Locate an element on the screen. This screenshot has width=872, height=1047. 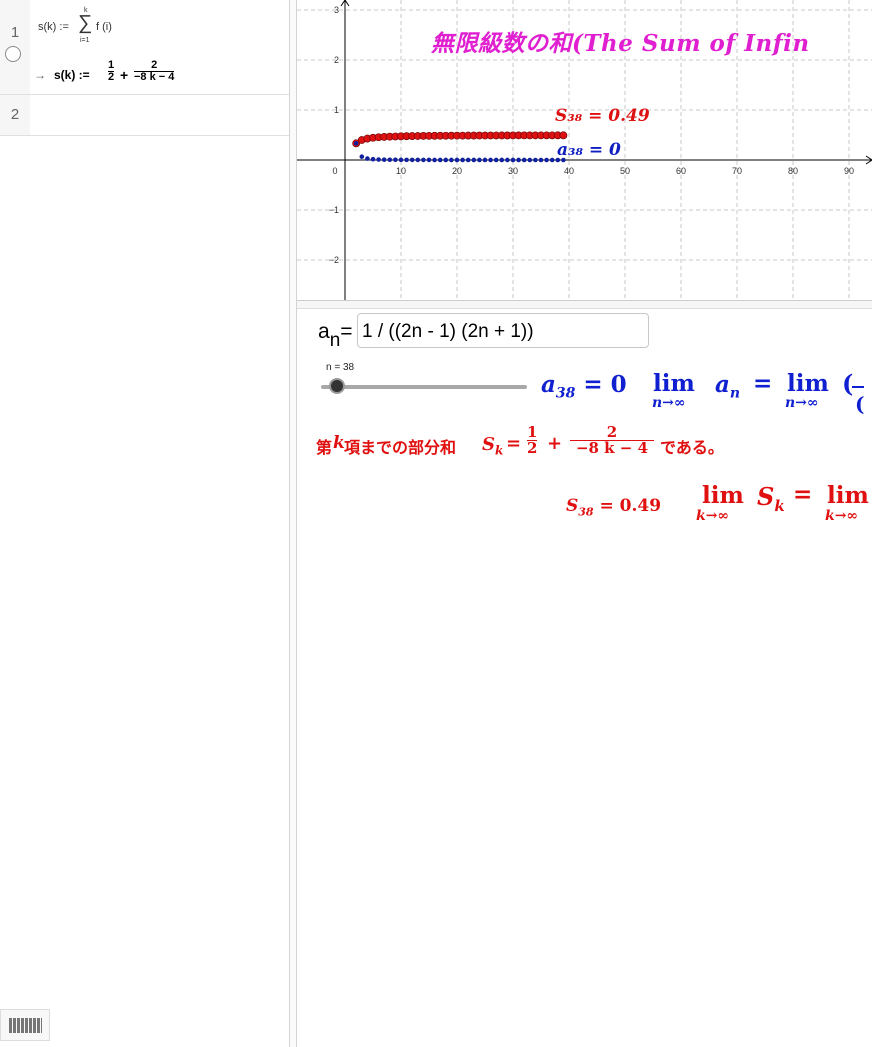
sum-lower-limit: i=1 is located at coordinates (85, 40).